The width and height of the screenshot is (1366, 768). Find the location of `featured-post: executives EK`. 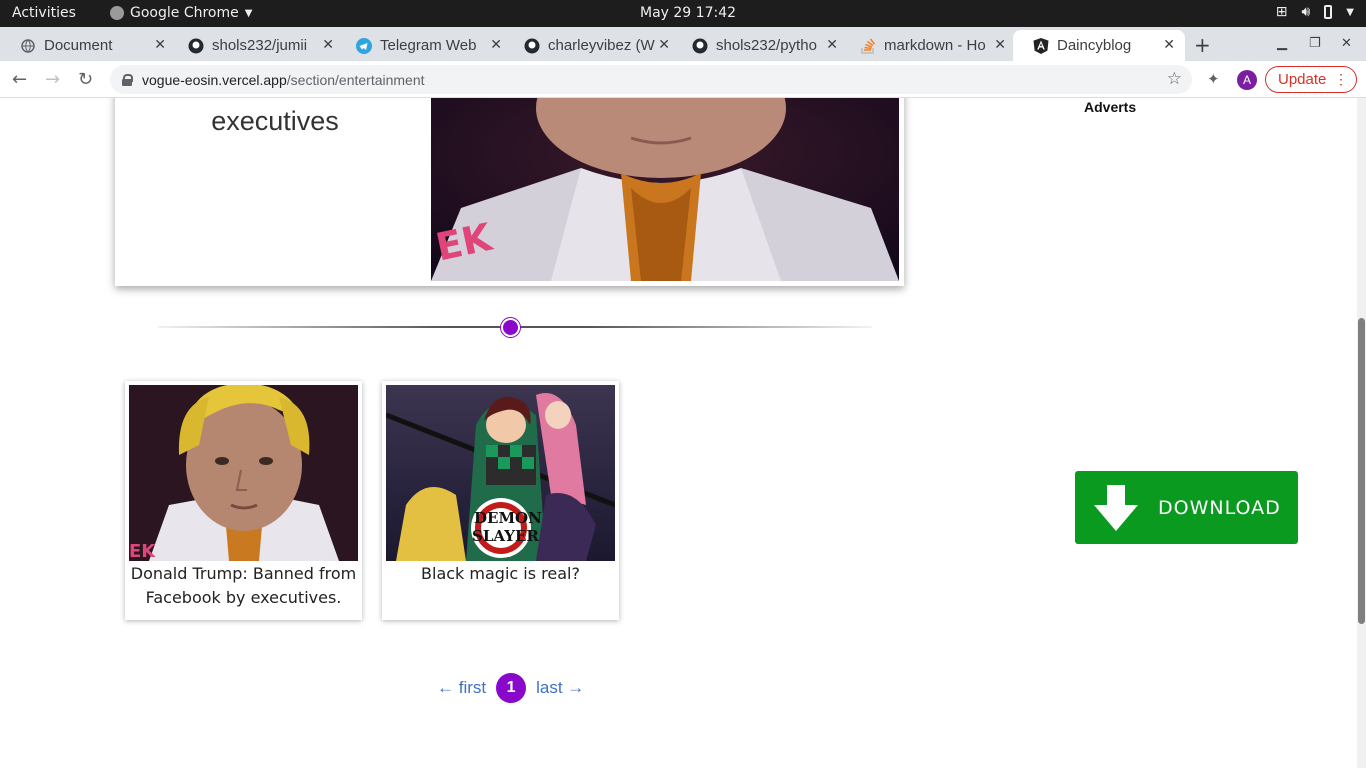

featured-post: executives EK is located at coordinates (509, 192).